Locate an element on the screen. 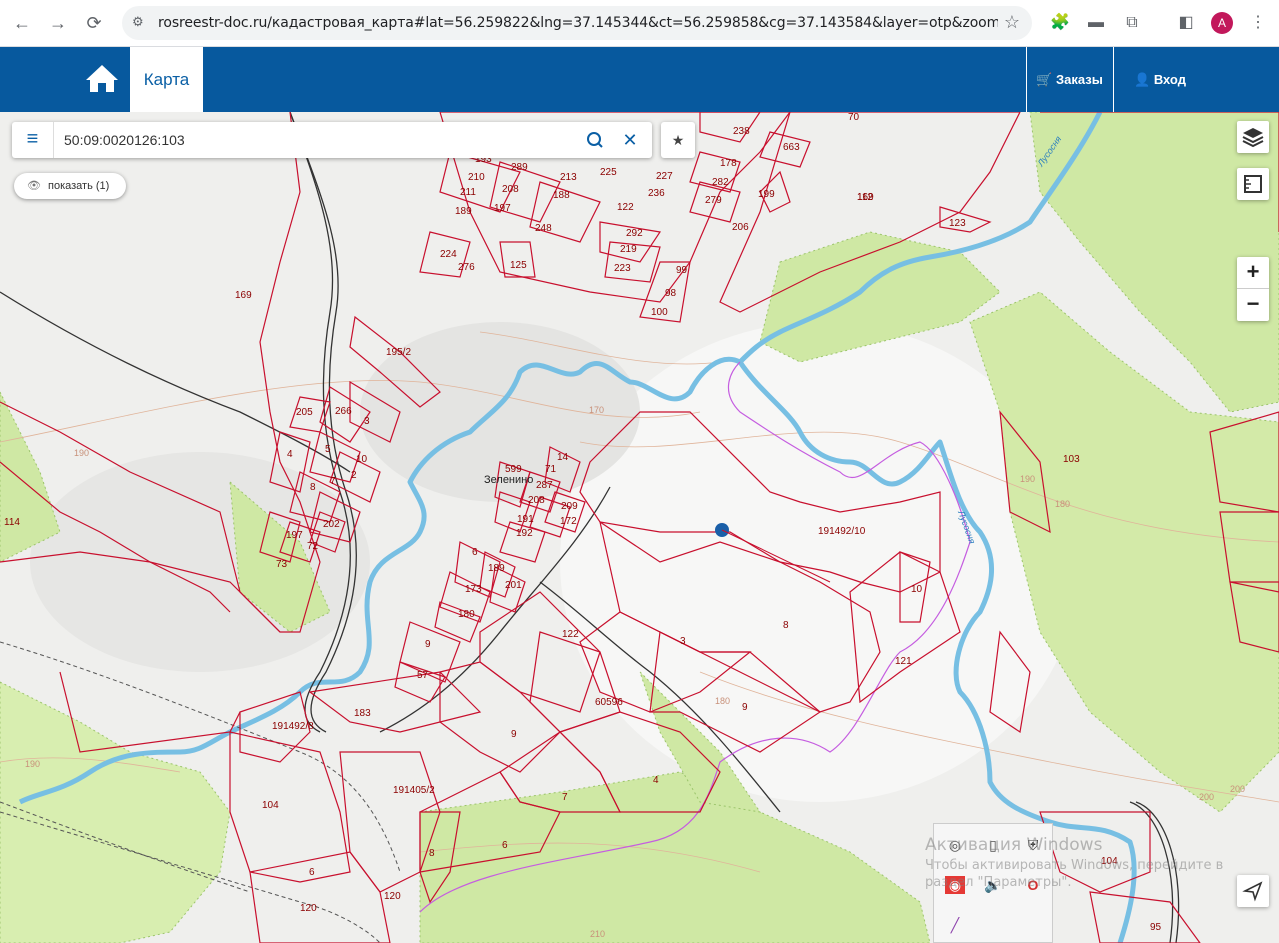 This screenshot has width=1279, height=943. plot-number-label: 191405/2 is located at coordinates (414, 790).